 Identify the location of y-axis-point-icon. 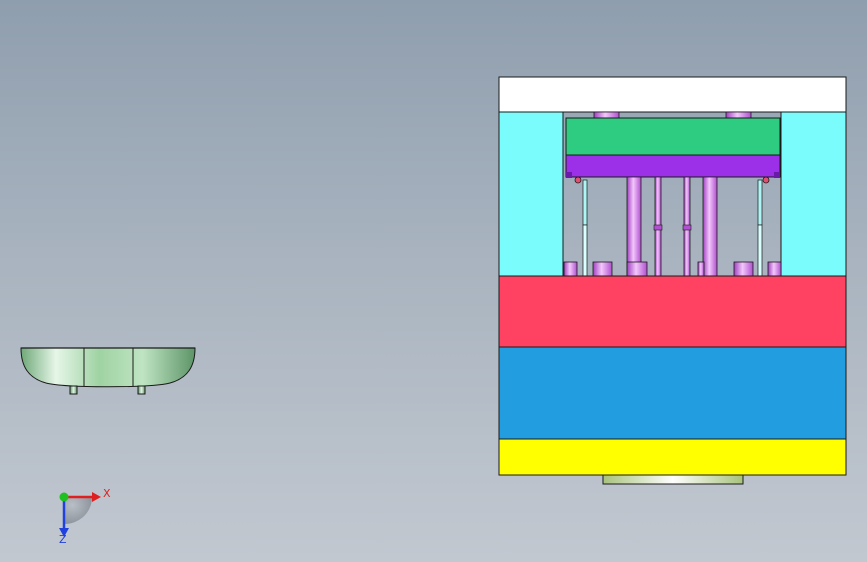
(64, 497).